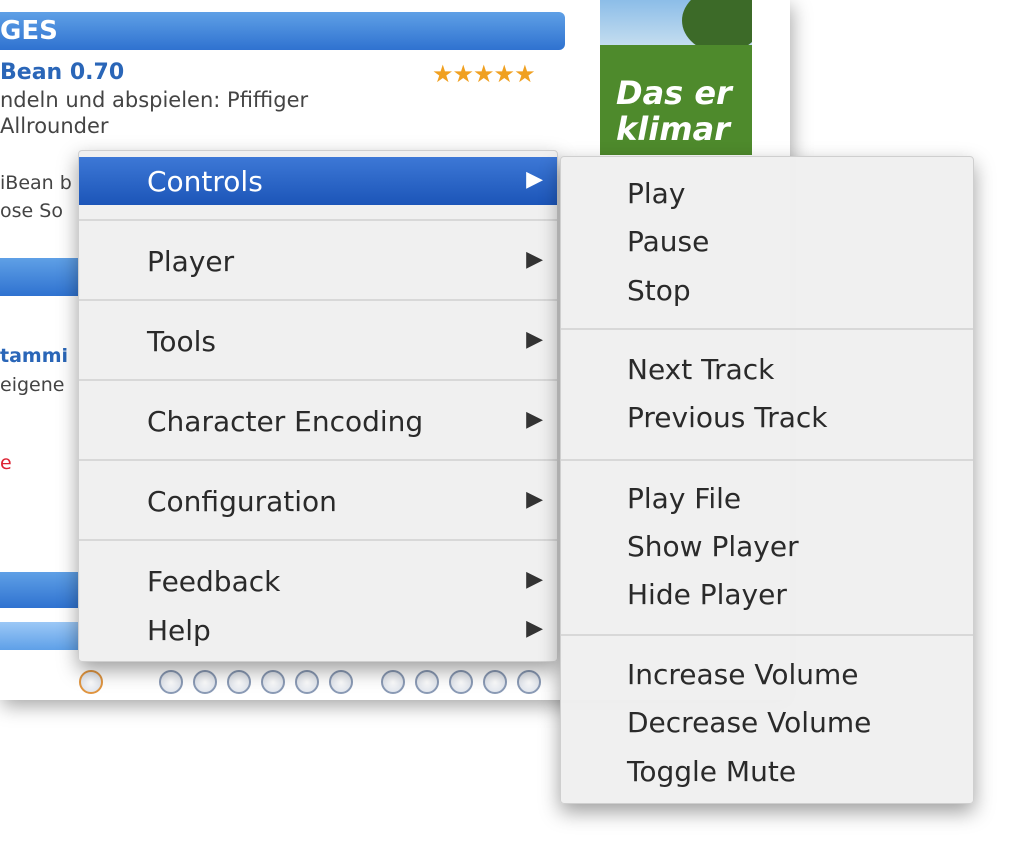 Image resolution: width=1020 pixels, height=843 pixels. I want to click on item-description: ndeln und abspielen: Pfiffiger, so click(154, 100).